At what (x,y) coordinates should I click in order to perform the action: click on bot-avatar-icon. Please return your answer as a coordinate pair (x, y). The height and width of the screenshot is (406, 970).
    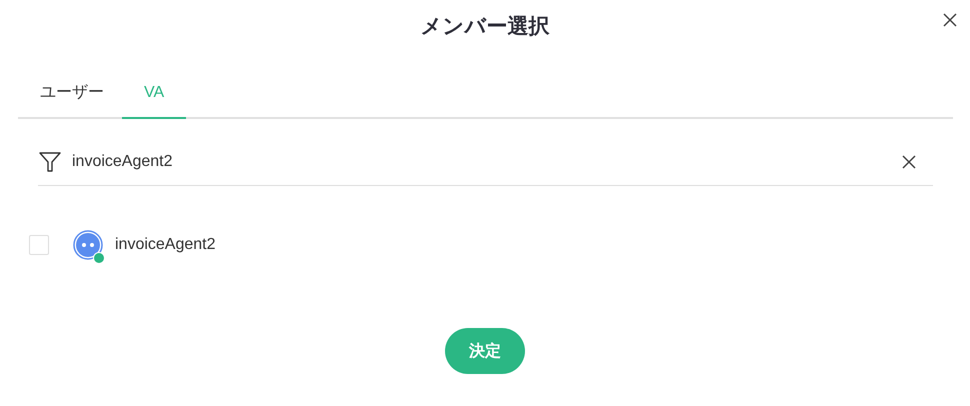
    Looking at the image, I should click on (88, 245).